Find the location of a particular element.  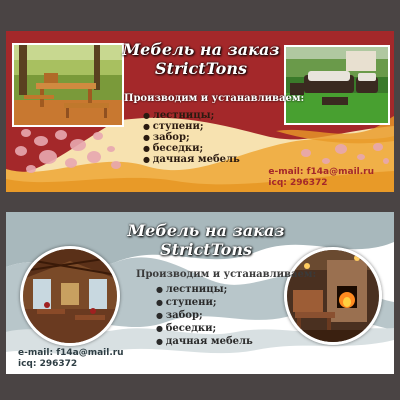

banner-red-title: Мебель на заказ StrictTons is located at coordinates (201, 59).